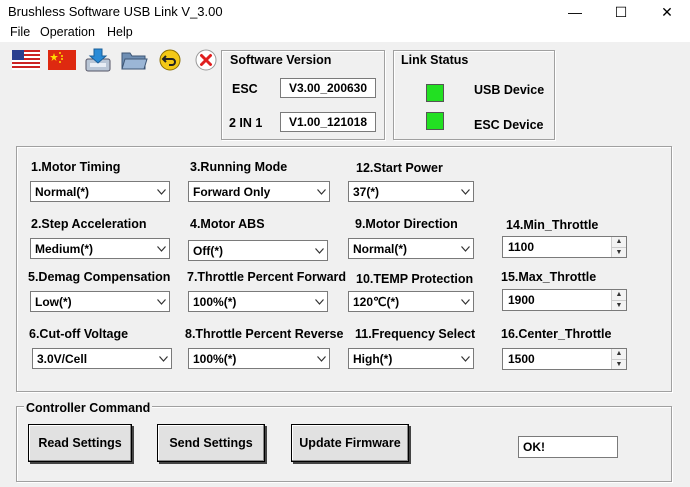  I want to click on close-icon, so click(206, 60).